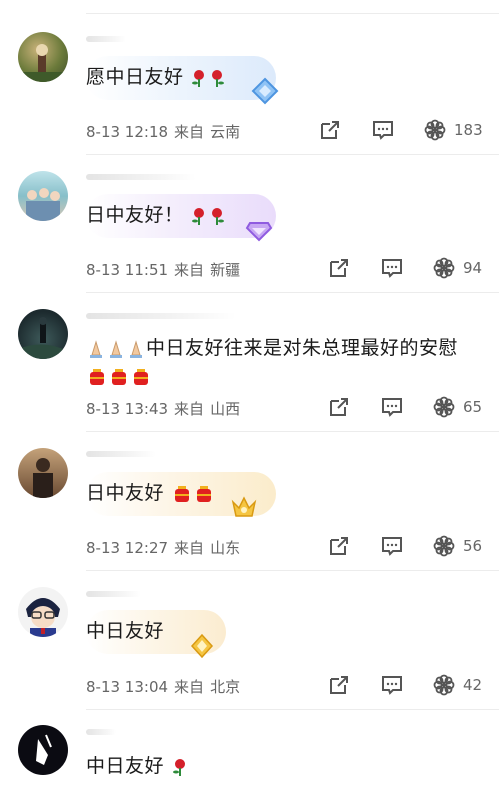 Image resolution: width=499 pixels, height=800 pixels. What do you see at coordinates (225, 409) in the screenshot?
I see `comment-location: 山西` at bounding box center [225, 409].